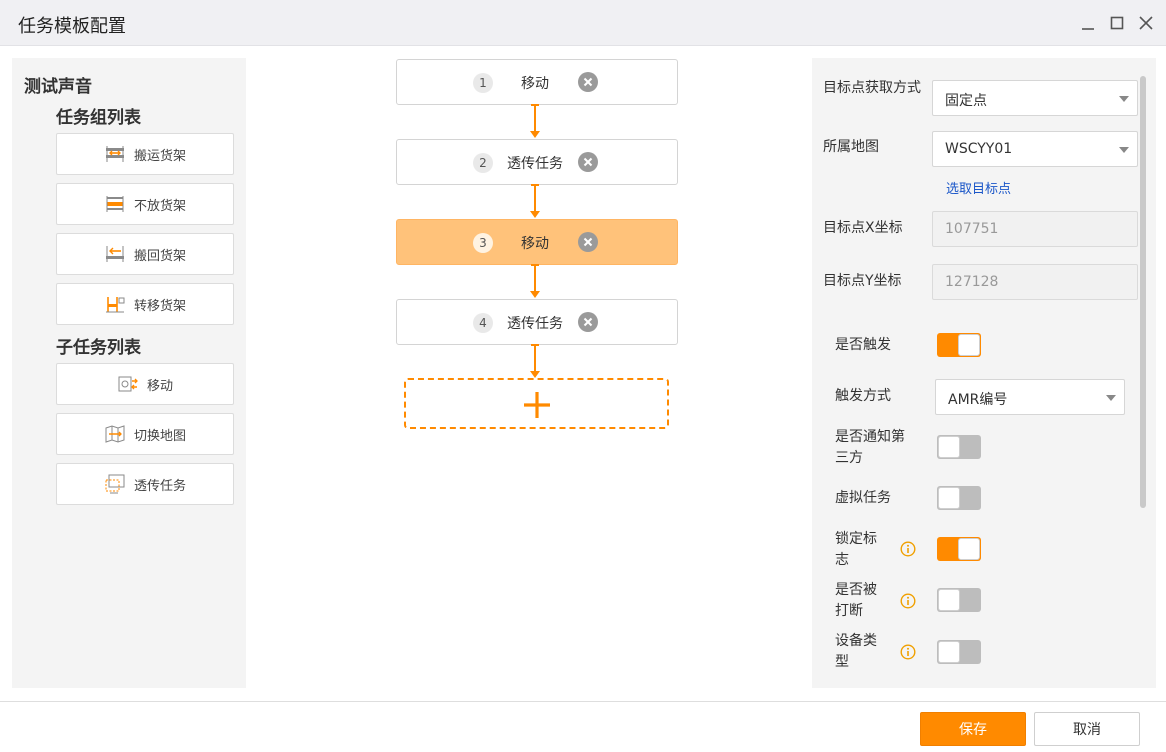 This screenshot has height=752, width=1166. What do you see at coordinates (583, 23) in the screenshot?
I see `title-bar: 任务模板配置` at bounding box center [583, 23].